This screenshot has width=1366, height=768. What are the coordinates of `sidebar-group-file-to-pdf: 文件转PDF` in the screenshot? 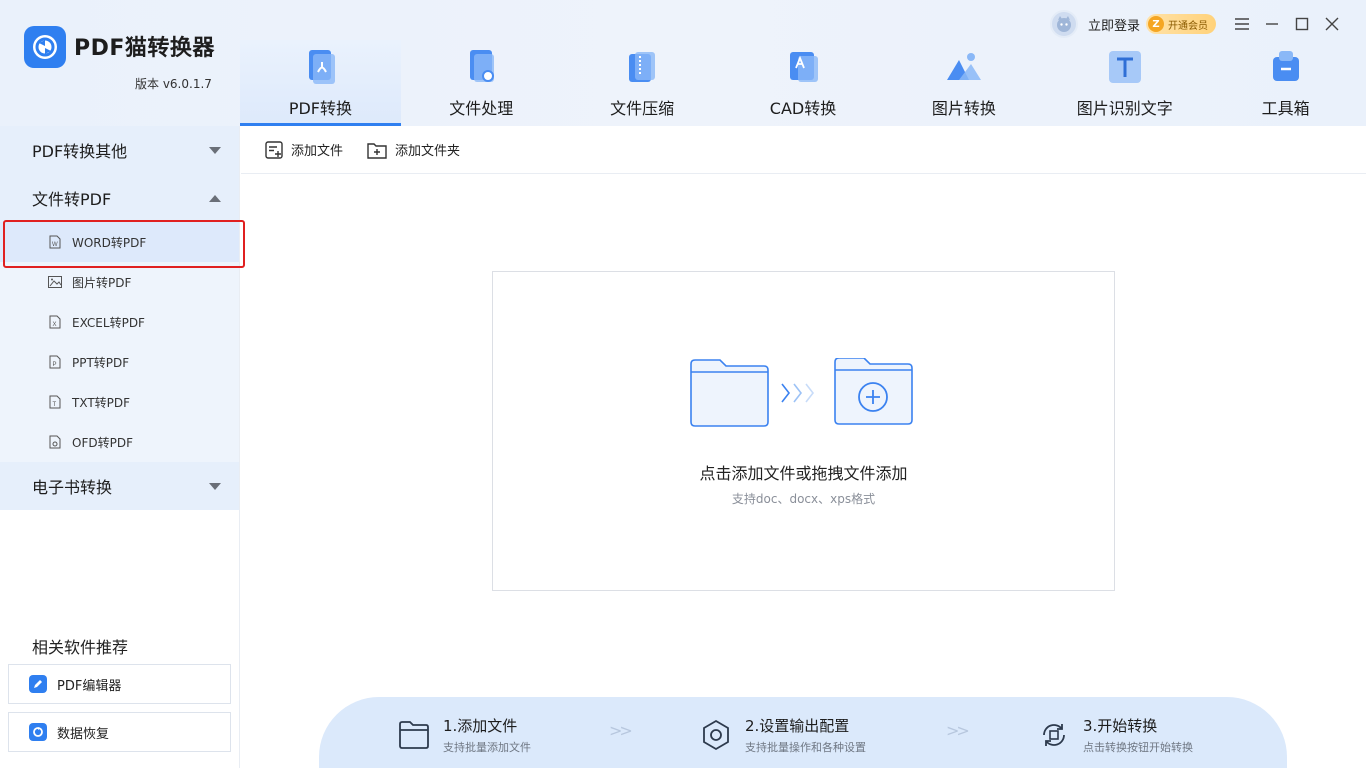 It's located at (119, 198).